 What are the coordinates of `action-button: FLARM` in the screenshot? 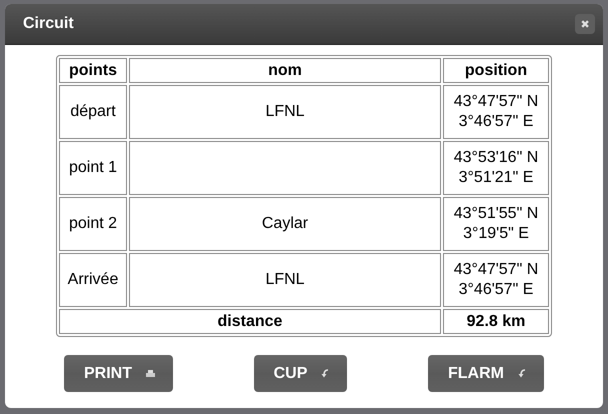 It's located at (486, 373).